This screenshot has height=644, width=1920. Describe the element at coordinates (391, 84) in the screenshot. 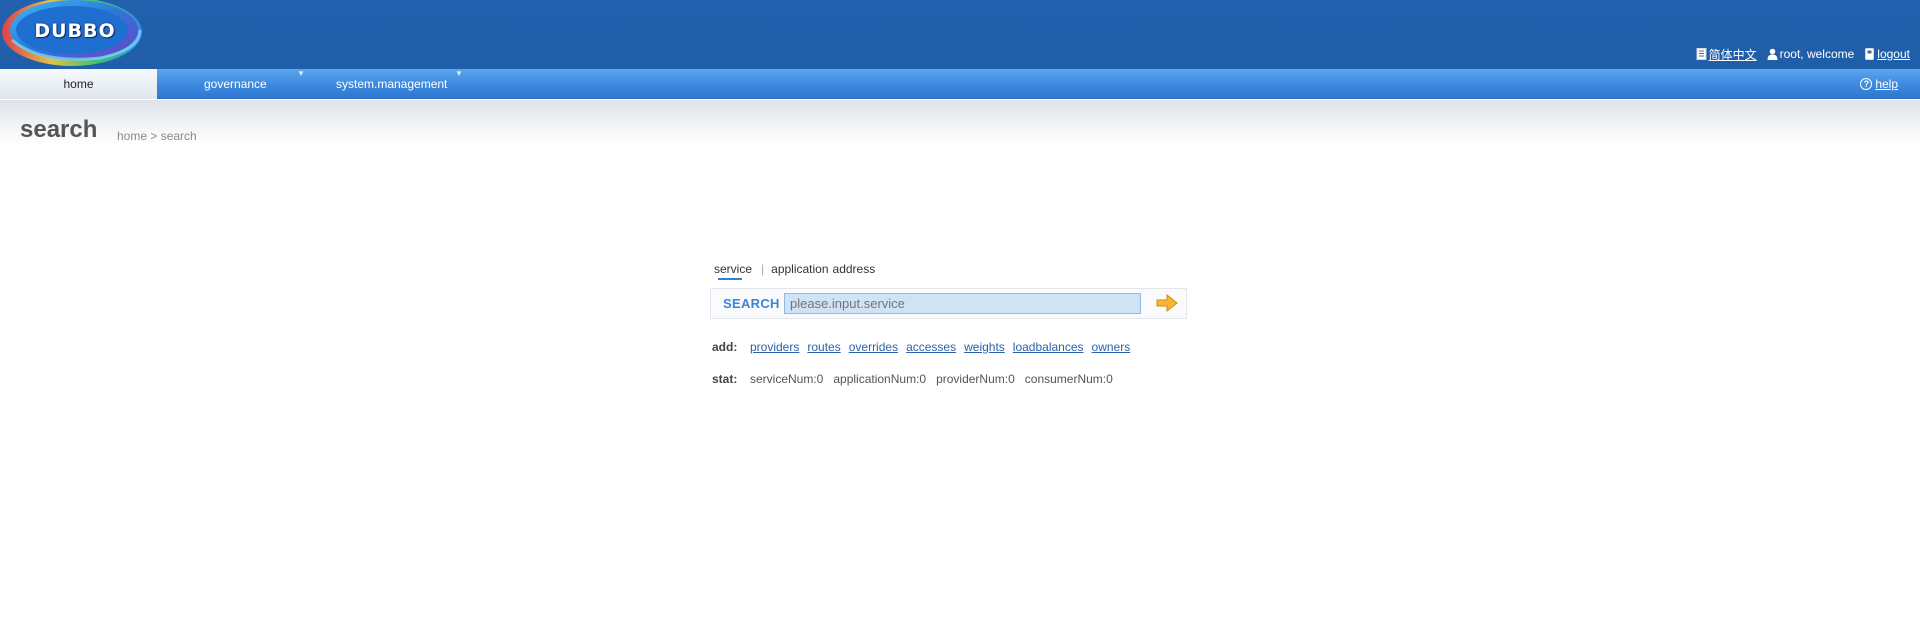

I see `nav-item-system-management: system.management` at that location.